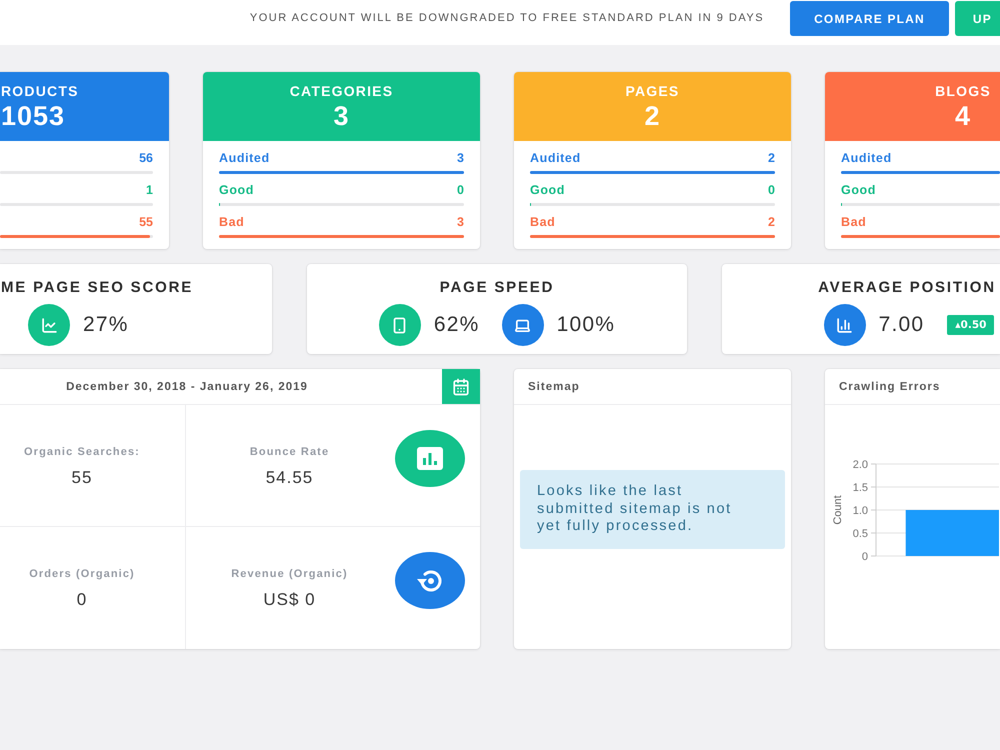 This screenshot has height=750, width=1000. I want to click on axis-title: Count, so click(838, 510).